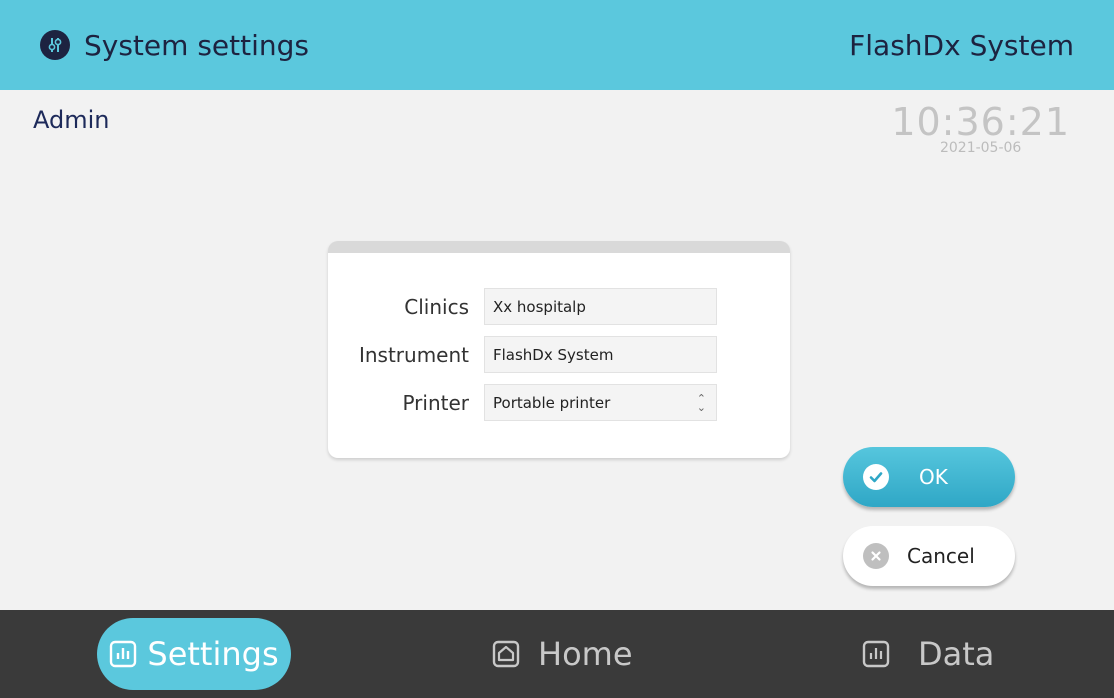  I want to click on app-header: System settings FlashDx System, so click(557, 45).